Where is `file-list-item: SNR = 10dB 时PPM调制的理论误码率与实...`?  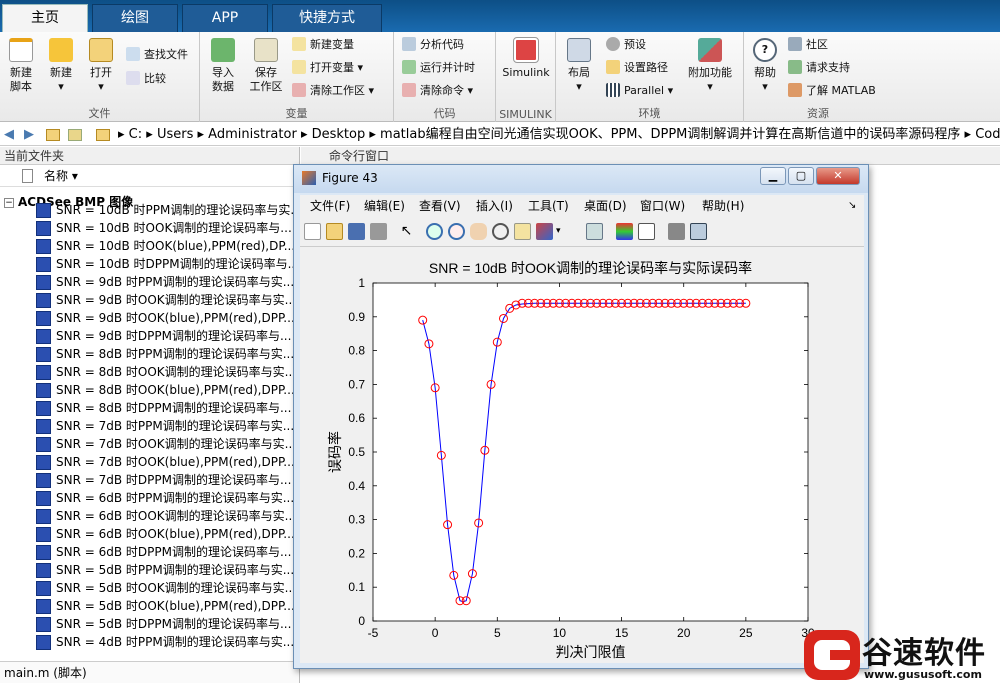
file-list-item: SNR = 10dB 时PPM调制的理论误码率与实... is located at coordinates (167, 210).